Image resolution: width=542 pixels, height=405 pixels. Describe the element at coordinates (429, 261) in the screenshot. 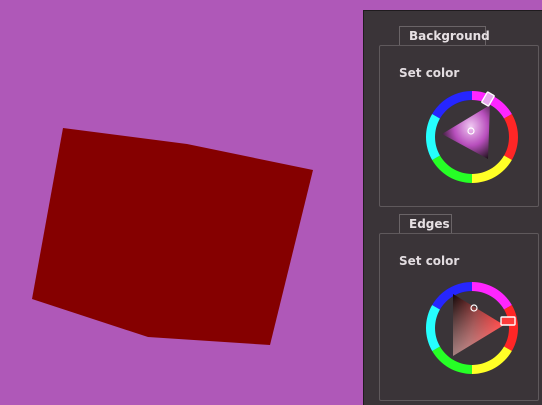

I see `edges-set-color-label: Set color` at that location.